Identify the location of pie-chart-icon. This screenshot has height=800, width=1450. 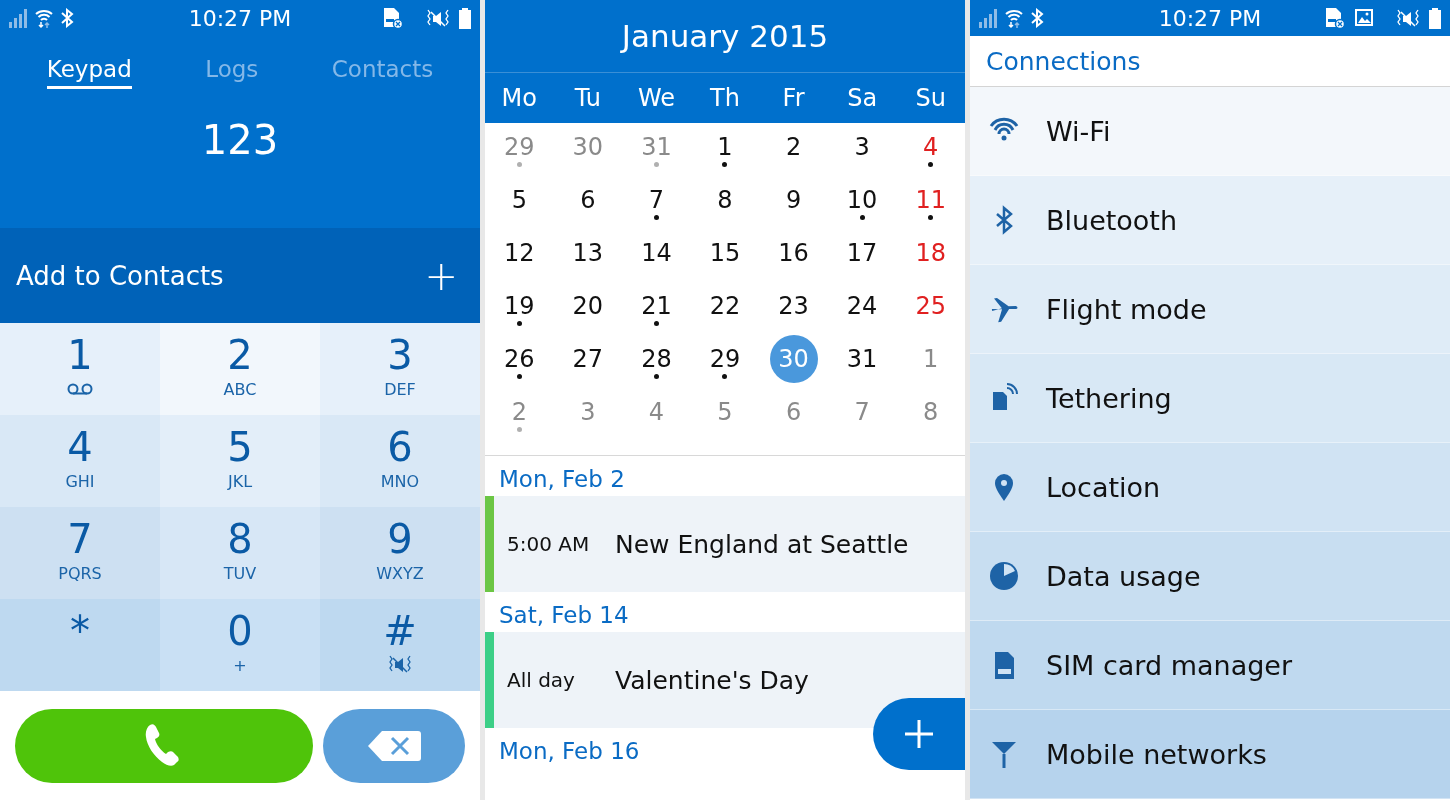
(1004, 576).